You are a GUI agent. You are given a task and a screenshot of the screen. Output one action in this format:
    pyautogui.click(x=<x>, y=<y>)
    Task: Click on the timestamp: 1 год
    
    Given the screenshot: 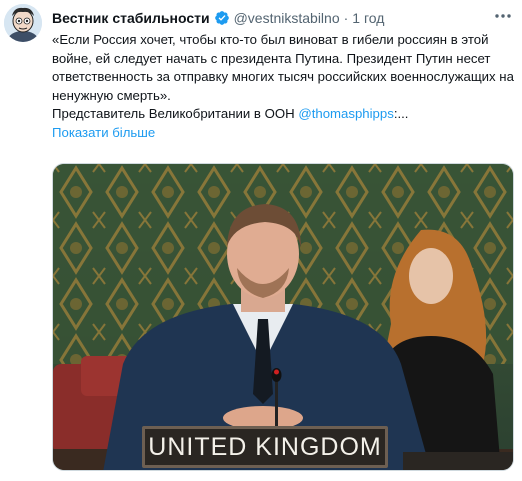 What is the action you would take?
    pyautogui.click(x=368, y=18)
    